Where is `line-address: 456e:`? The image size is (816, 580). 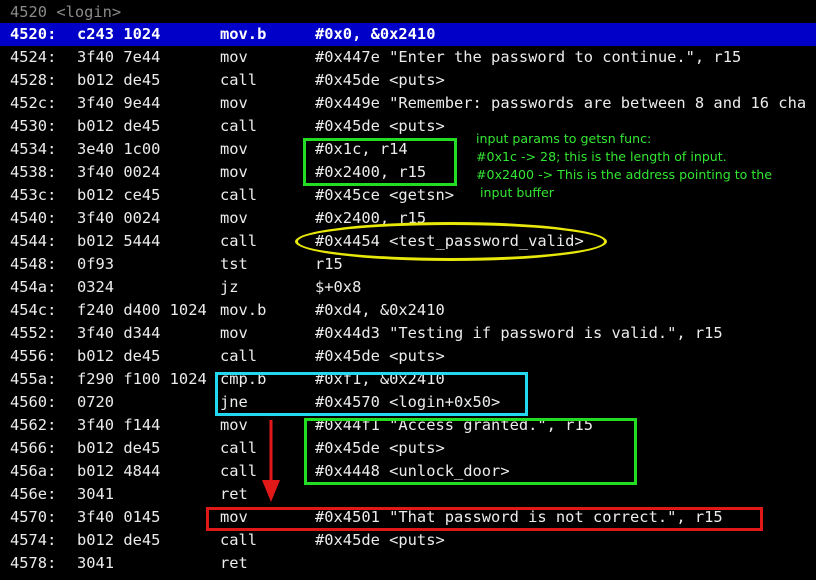
line-address: 456e: is located at coordinates (33, 494).